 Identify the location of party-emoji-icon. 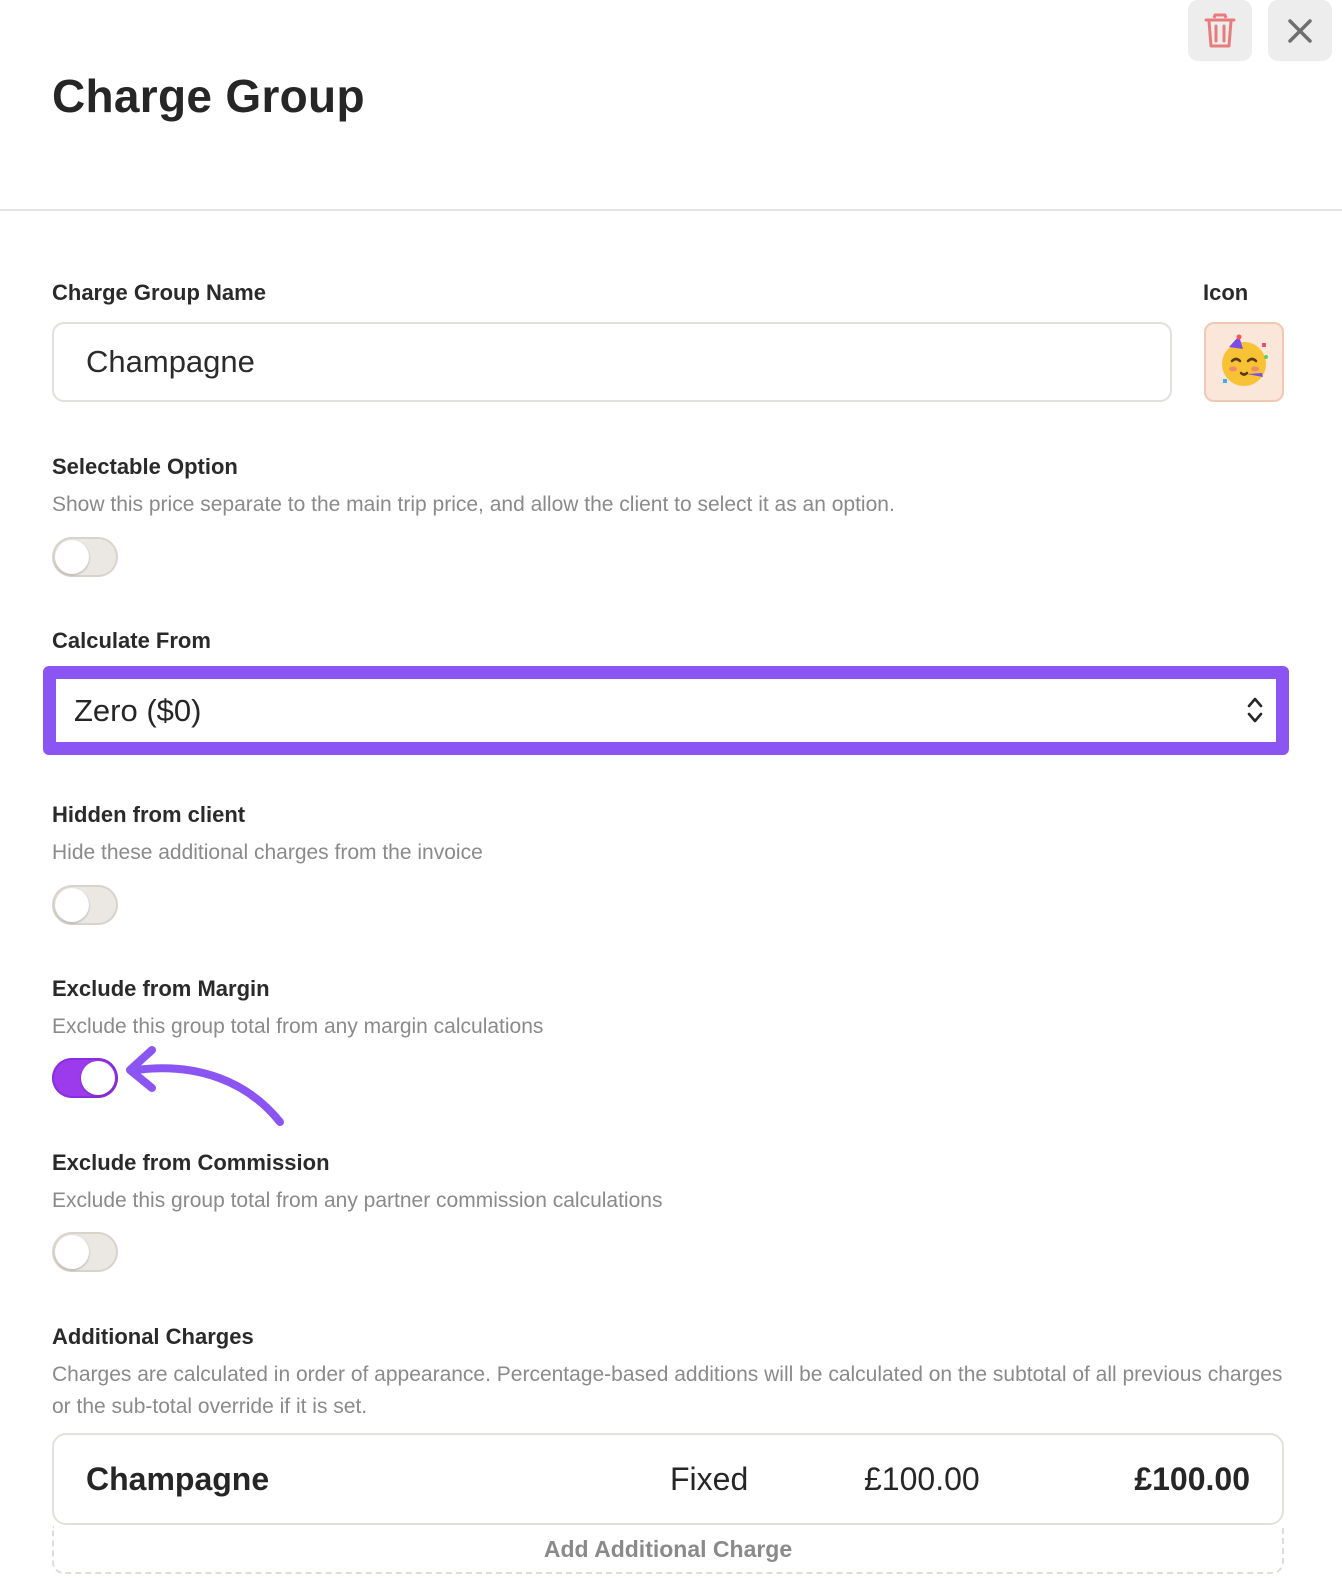
(1245, 360).